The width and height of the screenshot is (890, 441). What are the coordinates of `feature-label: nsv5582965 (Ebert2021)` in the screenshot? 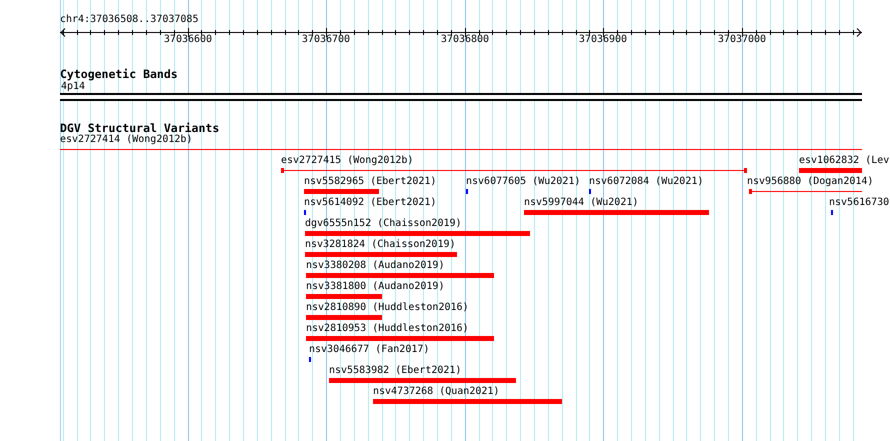 It's located at (370, 182).